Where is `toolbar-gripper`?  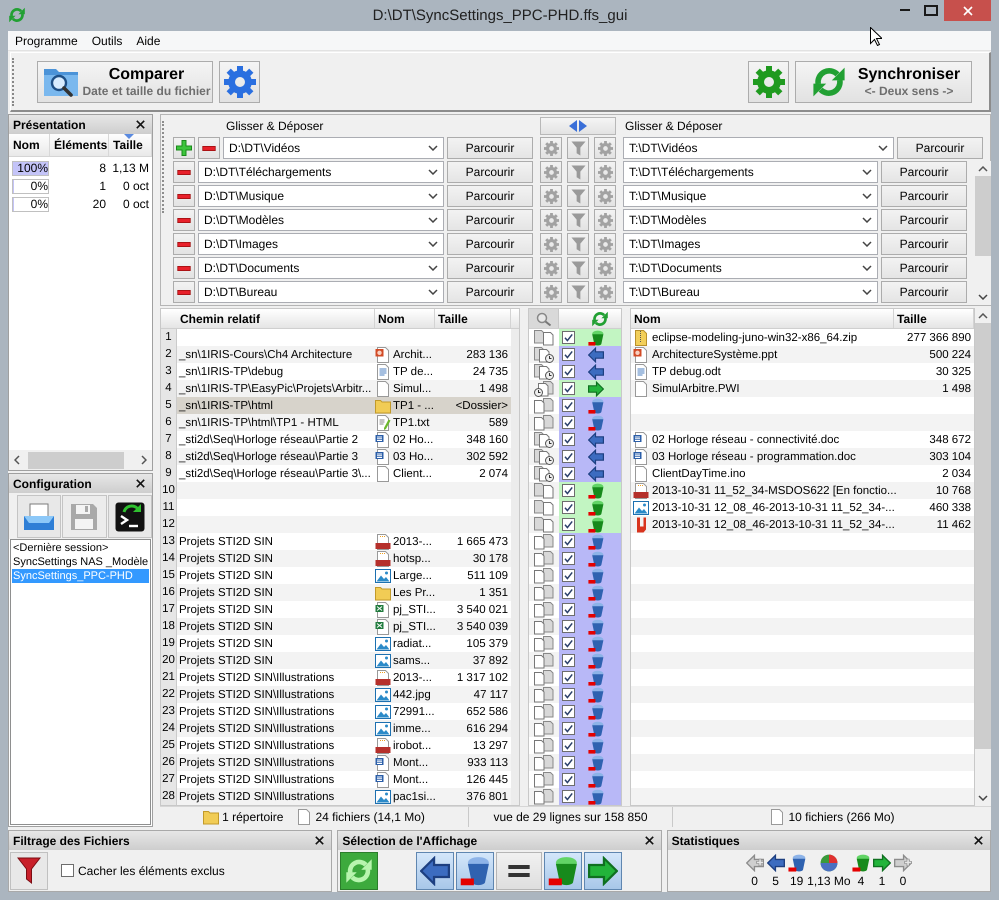
toolbar-gripper is located at coordinates (13, 82).